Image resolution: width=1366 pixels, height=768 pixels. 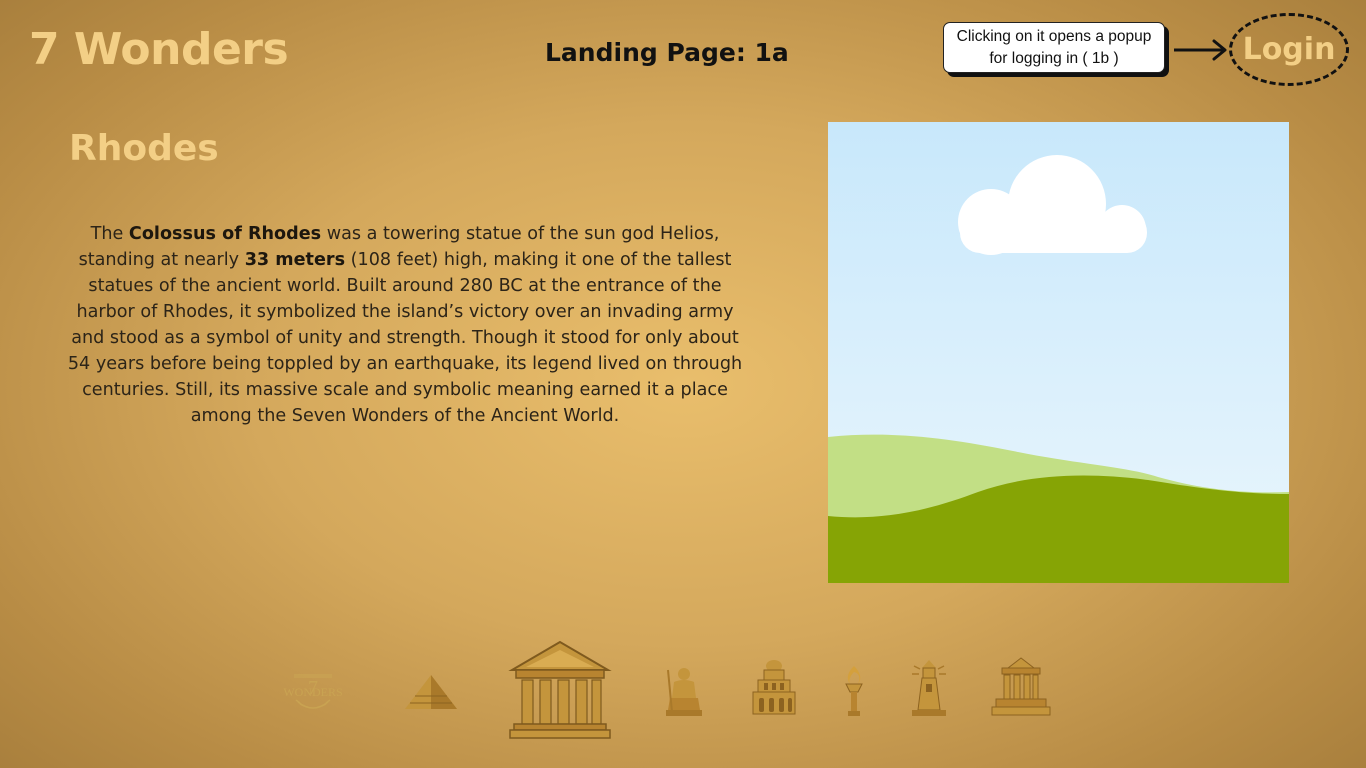 What do you see at coordinates (1200, 50) in the screenshot?
I see `arrow-right-icon` at bounding box center [1200, 50].